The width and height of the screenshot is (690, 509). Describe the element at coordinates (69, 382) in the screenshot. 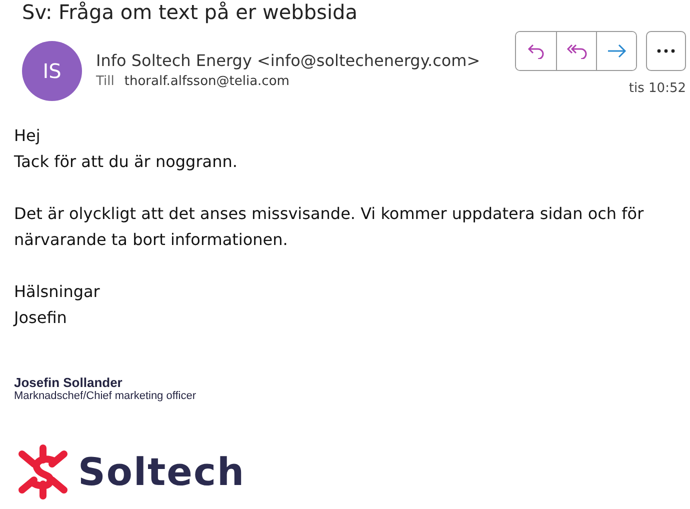

I see `signature-name: Josefin Sollander` at that location.